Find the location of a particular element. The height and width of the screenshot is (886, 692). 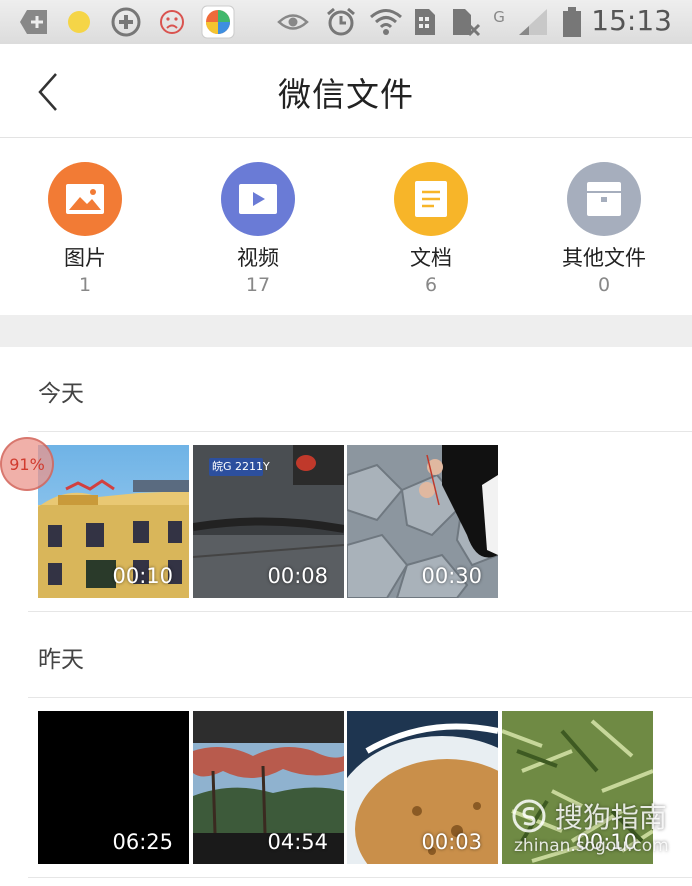

watermark-url: zhinan.sogou.com is located at coordinates (591, 846).